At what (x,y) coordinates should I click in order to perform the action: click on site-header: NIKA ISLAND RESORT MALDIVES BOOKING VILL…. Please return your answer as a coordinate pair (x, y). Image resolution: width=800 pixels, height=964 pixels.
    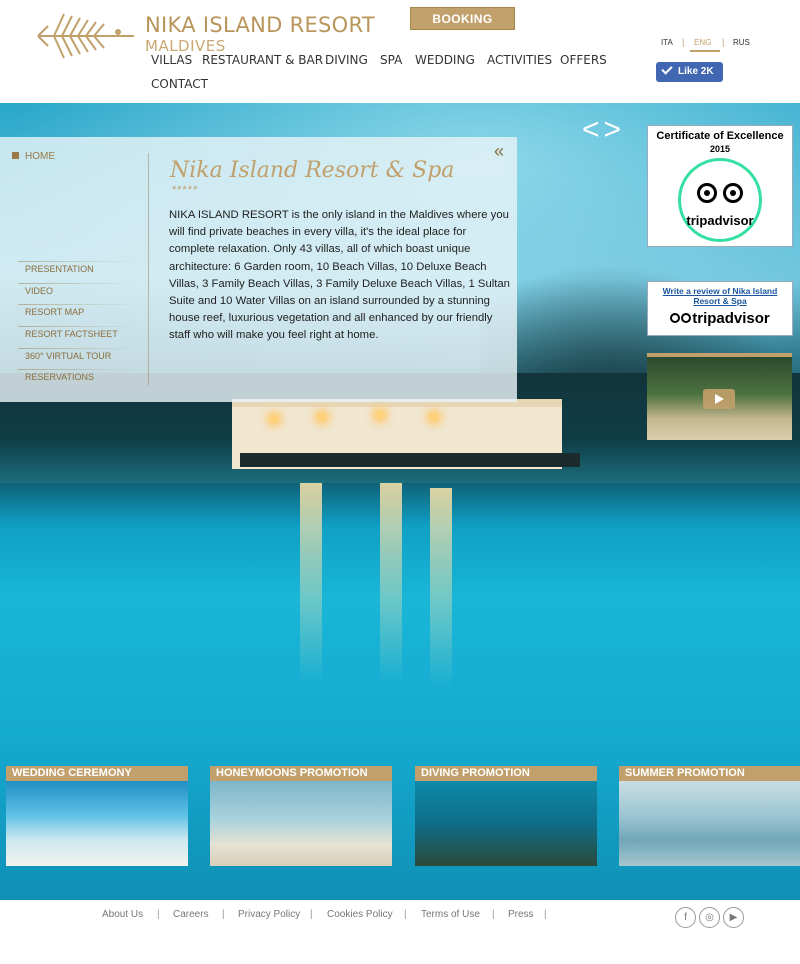
    Looking at the image, I should click on (400, 51).